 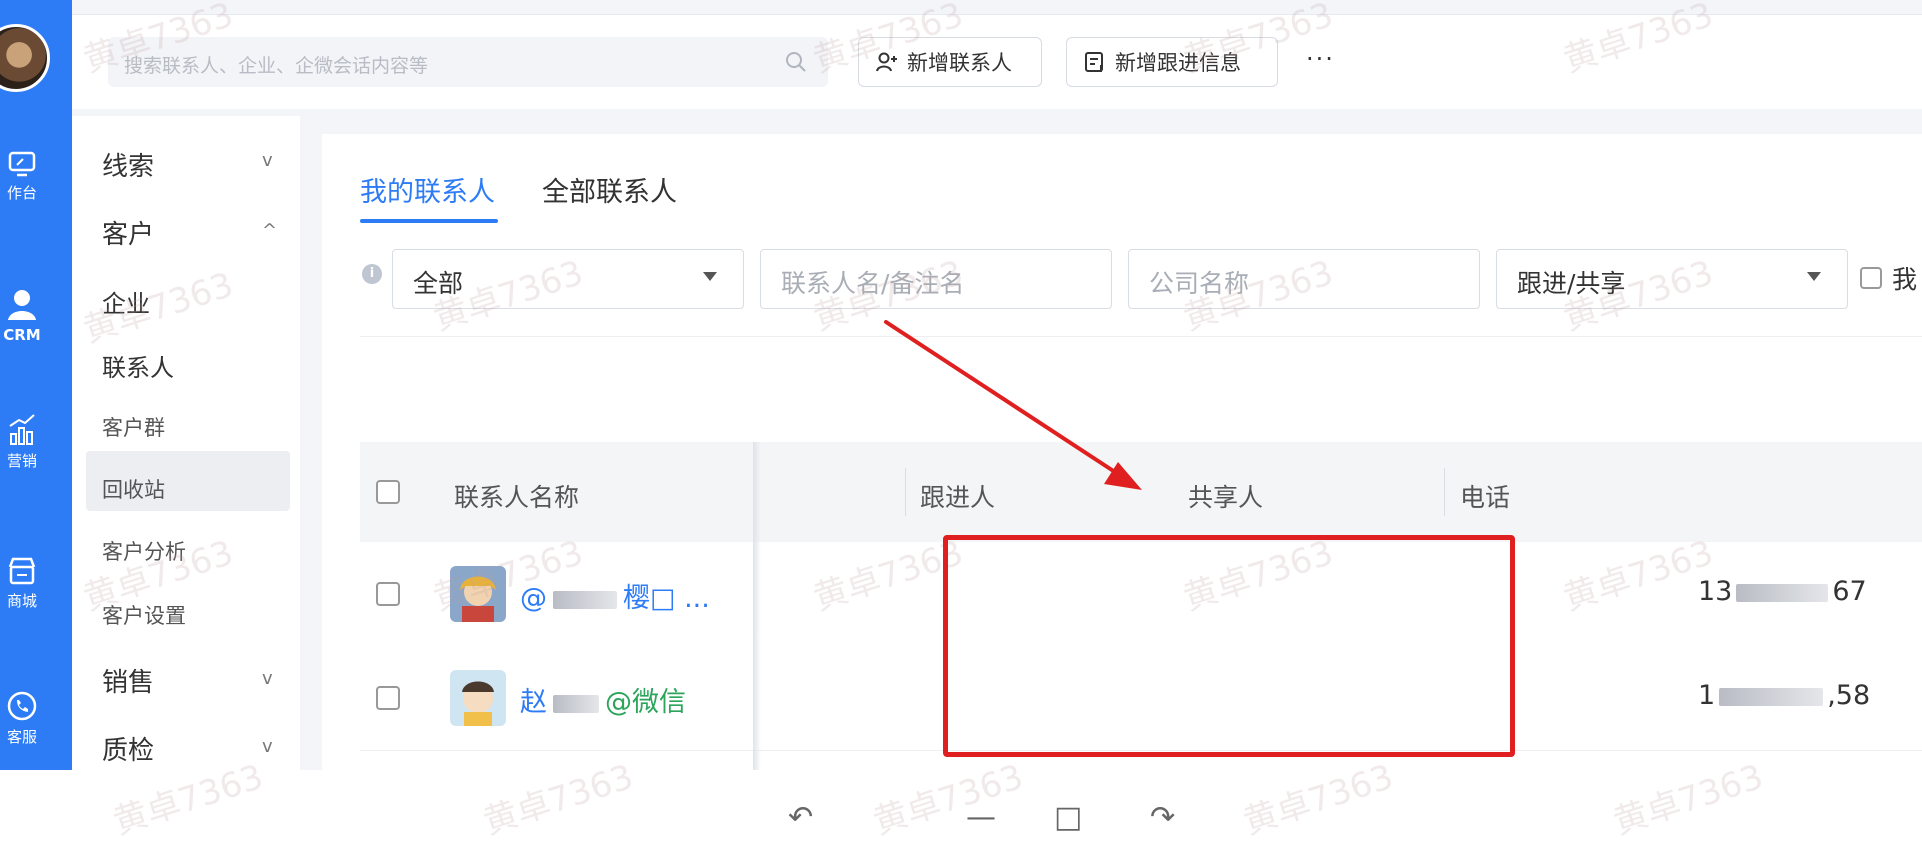 What do you see at coordinates (1225, 496) in the screenshot?
I see `column-header-shared: 共享人` at bounding box center [1225, 496].